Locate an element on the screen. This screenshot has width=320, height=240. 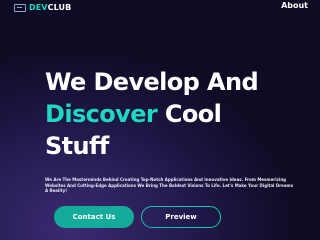
logo: DEVCLUB is located at coordinates (42, 7).